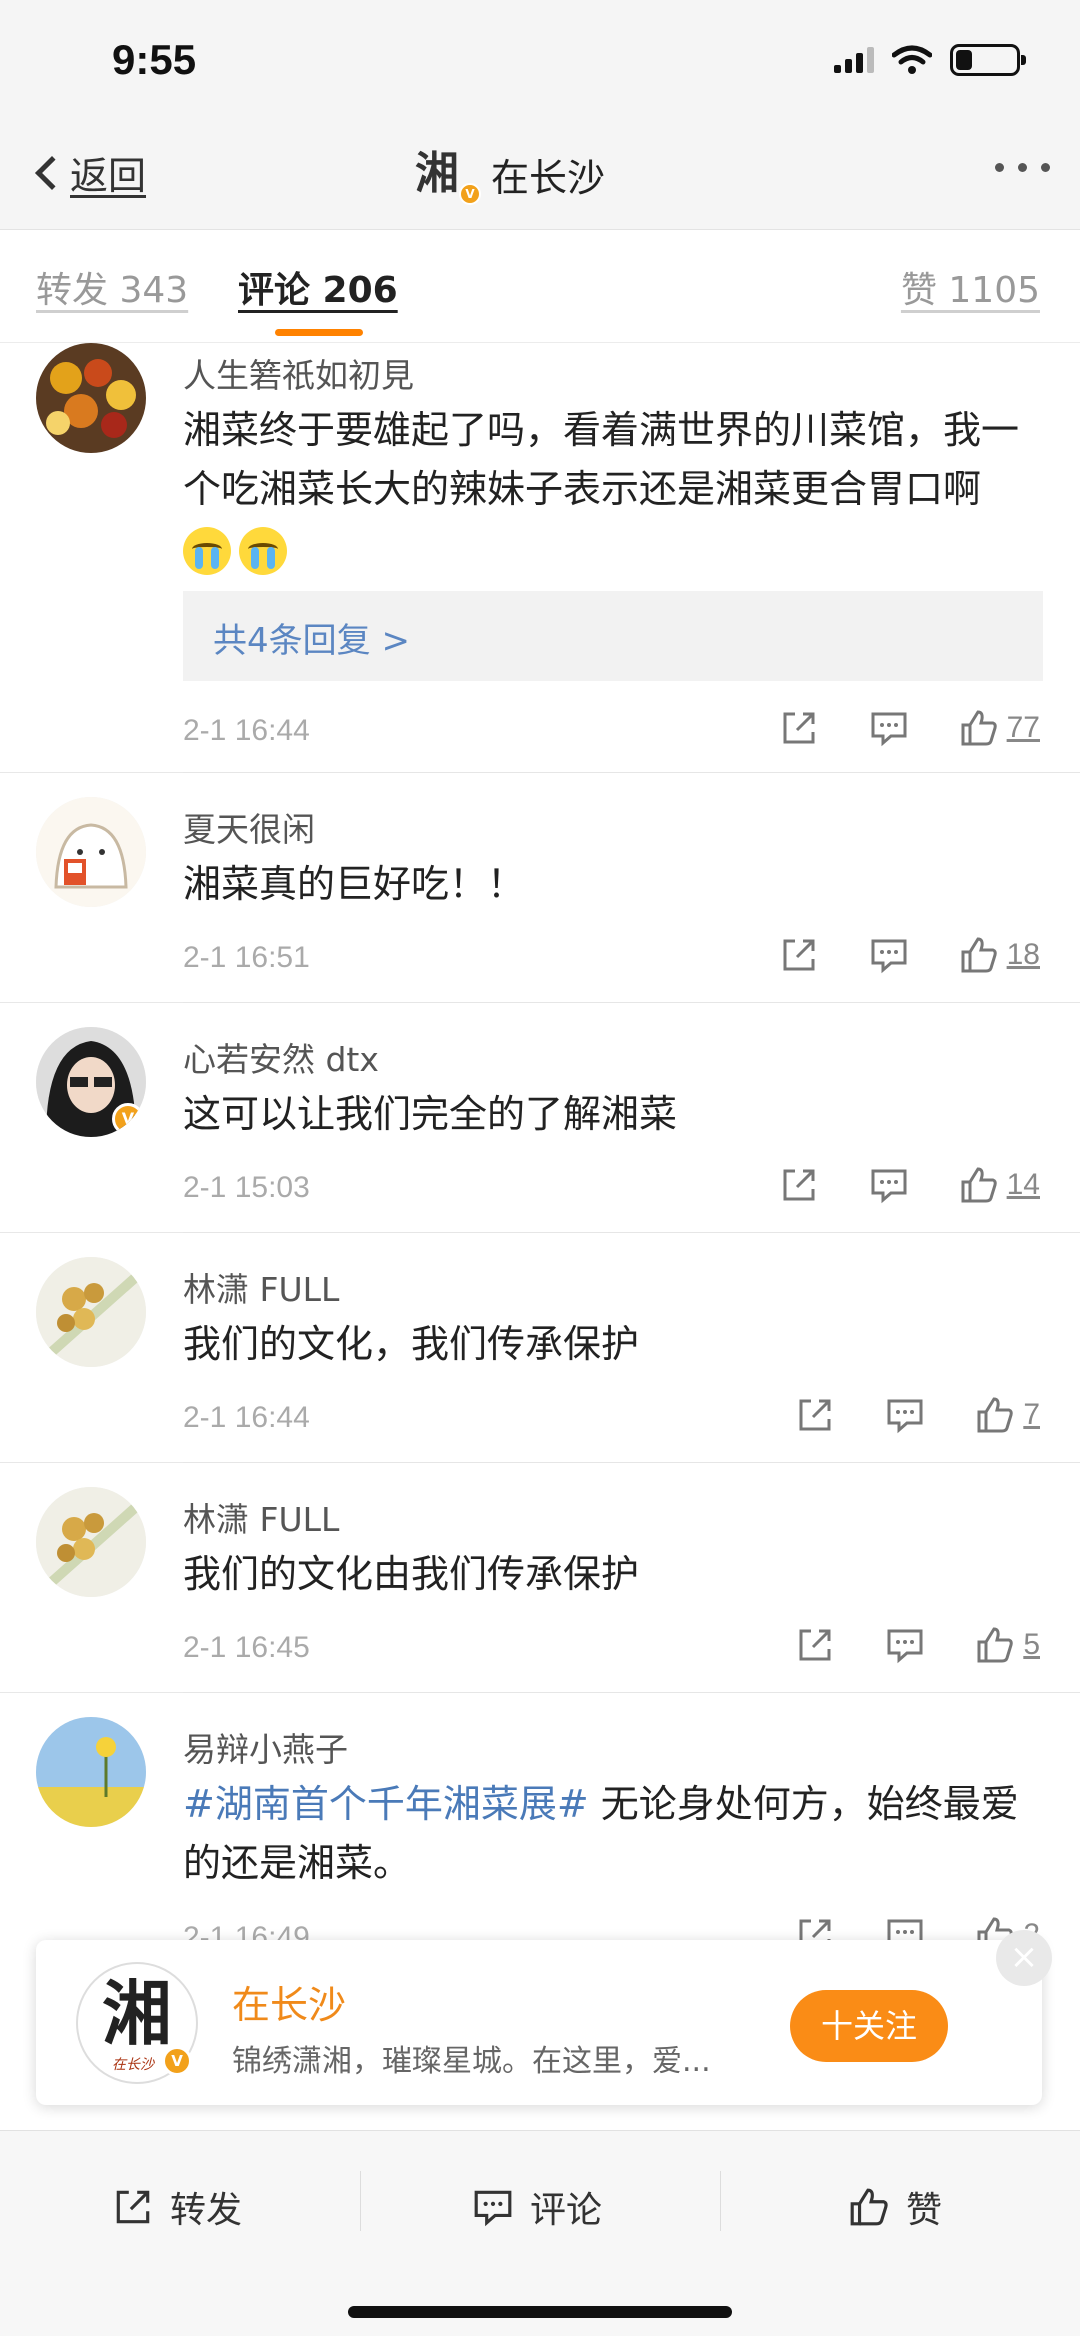 Image resolution: width=1080 pixels, height=2336 pixels. Describe the element at coordinates (206, 2210) in the screenshot. I see `repost-label: 转发` at that location.